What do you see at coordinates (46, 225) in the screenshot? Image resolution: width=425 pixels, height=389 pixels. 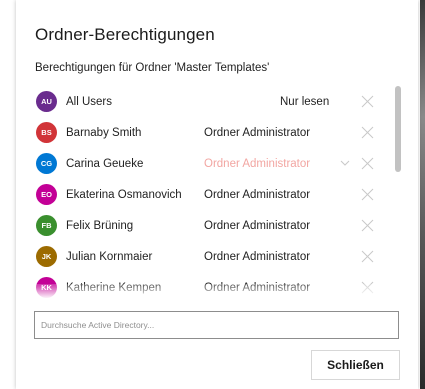 I see `avatar: FB` at bounding box center [46, 225].